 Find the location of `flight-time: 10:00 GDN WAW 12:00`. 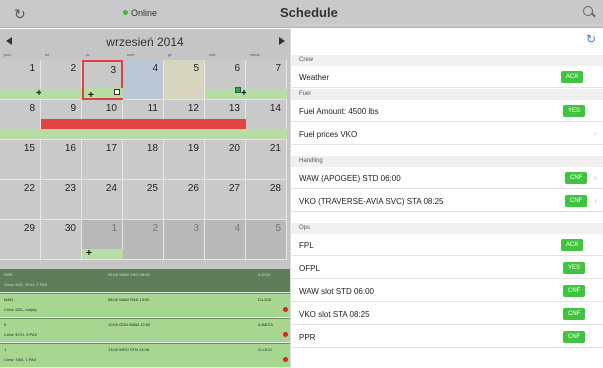

flight-time: 10:00 GDN WAW 12:00 is located at coordinates (129, 324).